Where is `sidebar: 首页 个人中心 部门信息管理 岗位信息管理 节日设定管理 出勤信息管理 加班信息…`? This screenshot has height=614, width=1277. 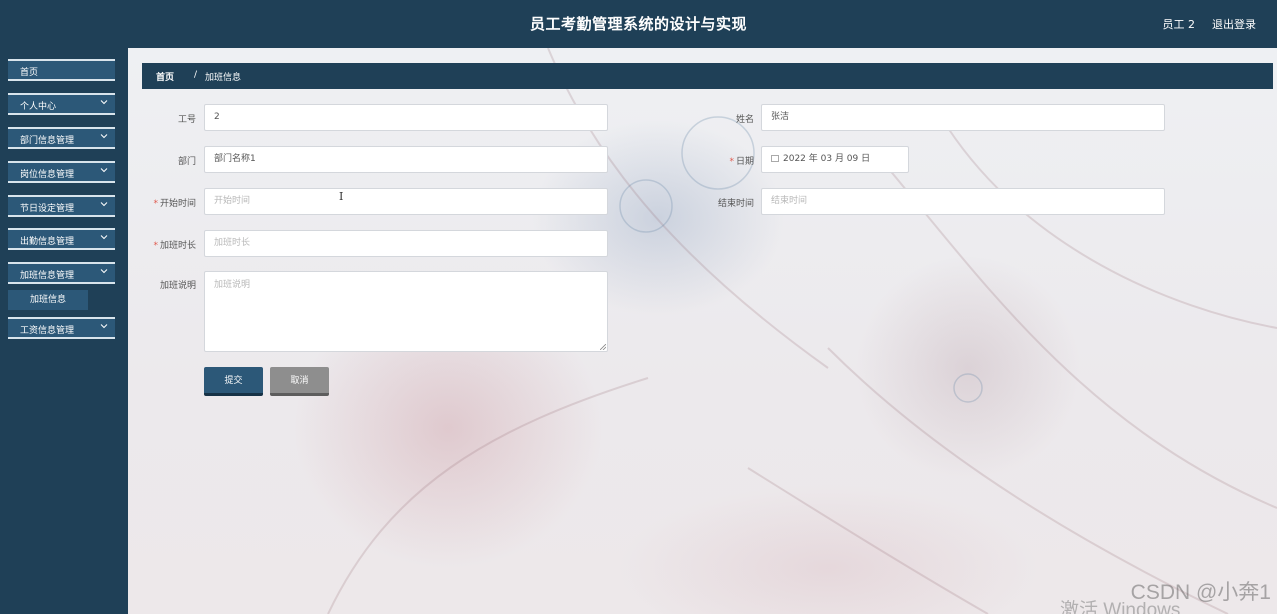 sidebar: 首页 个人中心 部门信息管理 岗位信息管理 节日设定管理 出勤信息管理 加班信息… is located at coordinates (64, 331).